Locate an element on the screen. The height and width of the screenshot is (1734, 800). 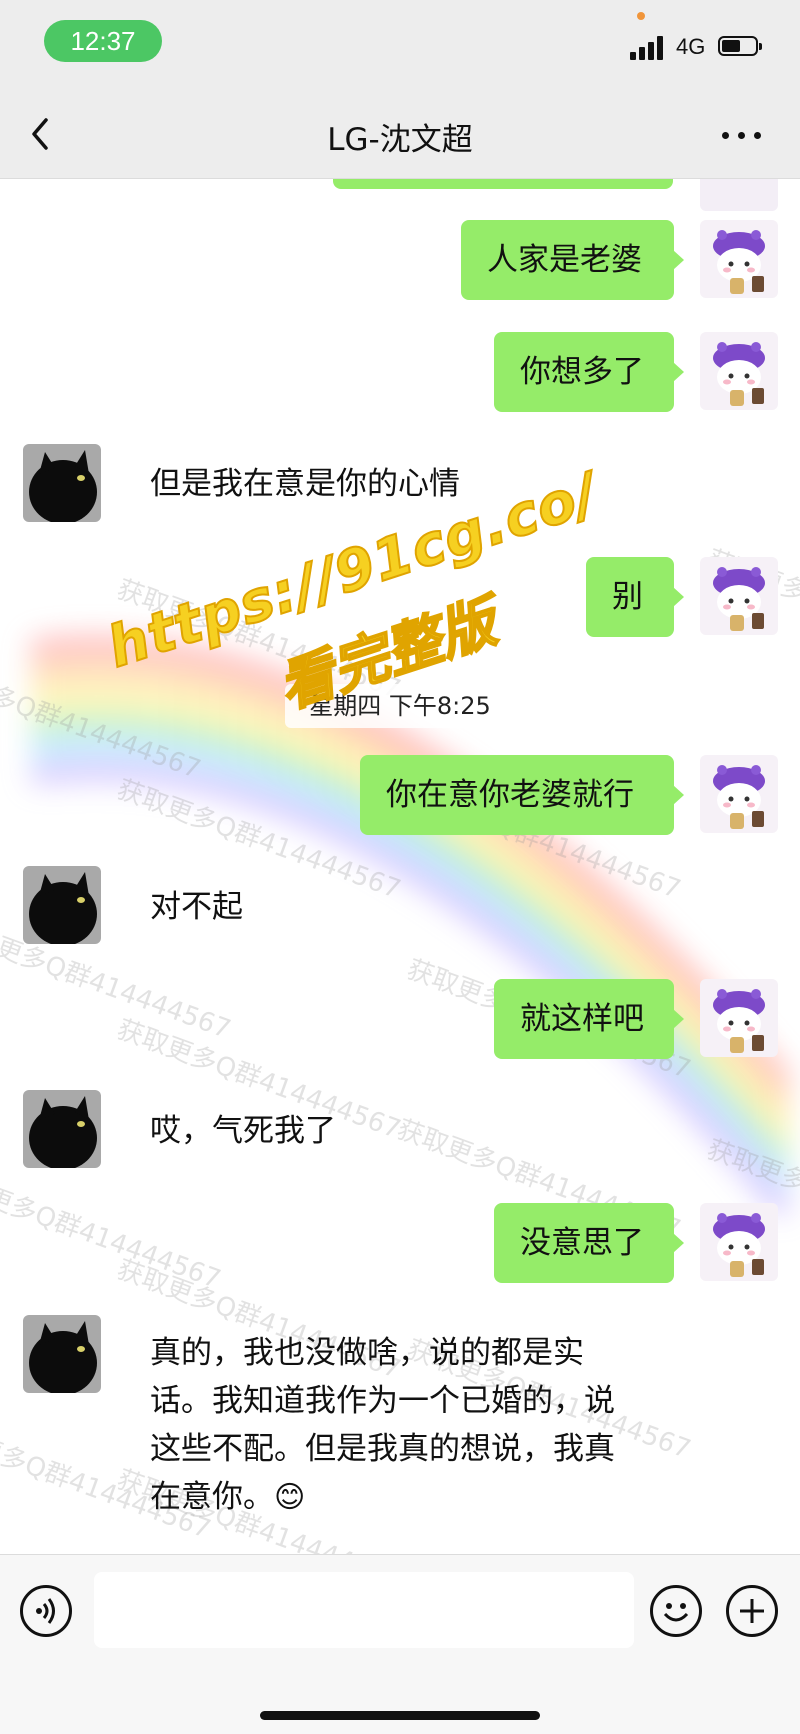
signal-icon is located at coordinates (648, 48).